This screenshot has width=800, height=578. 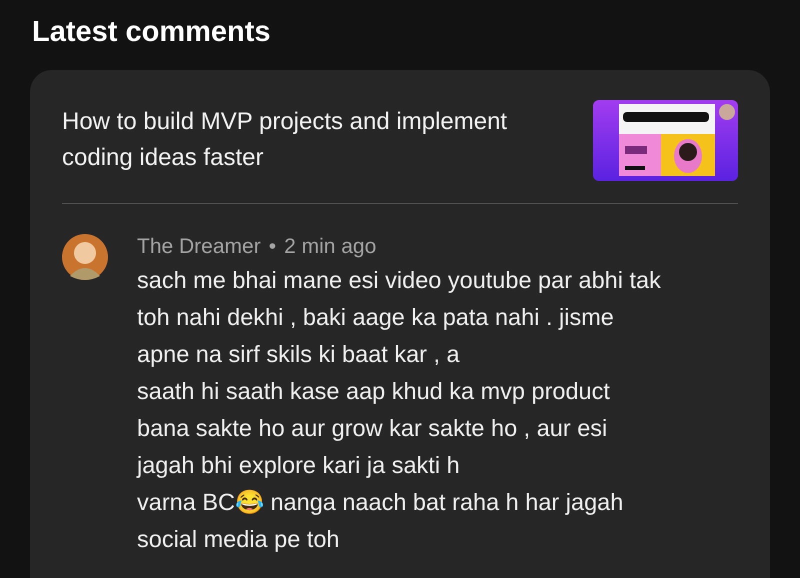 What do you see at coordinates (199, 247) in the screenshot?
I see `author-name: The Dreamer` at bounding box center [199, 247].